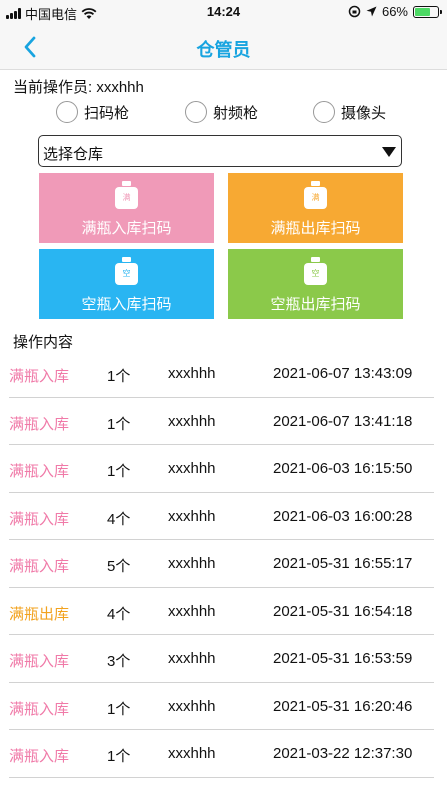 This screenshot has width=447, height=795. What do you see at coordinates (126, 228) in the screenshot?
I see `tile-label: 满瓶入库扫码` at bounding box center [126, 228].